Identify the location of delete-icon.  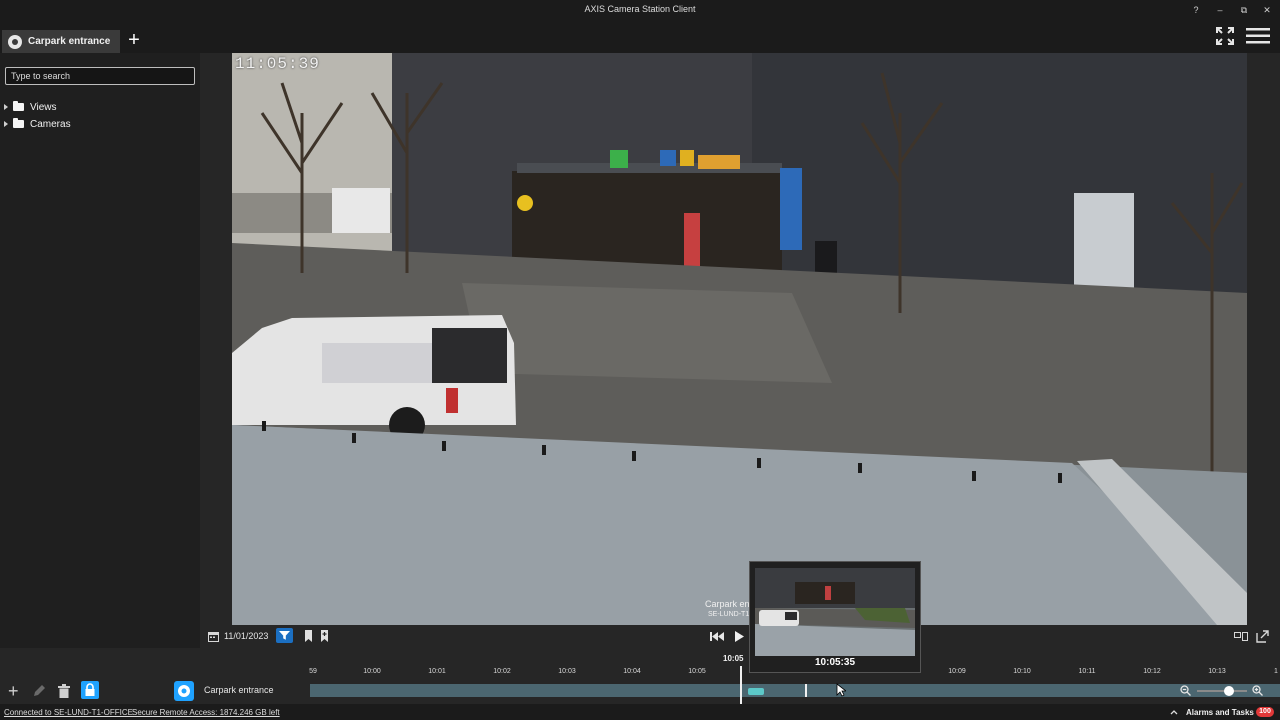
(64, 691).